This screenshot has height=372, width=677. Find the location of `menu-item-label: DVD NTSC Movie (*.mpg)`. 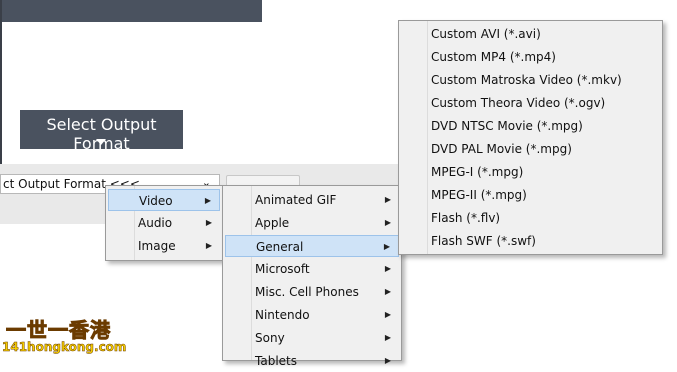

menu-item-label: DVD NTSC Movie (*.mpg) is located at coordinates (507, 126).